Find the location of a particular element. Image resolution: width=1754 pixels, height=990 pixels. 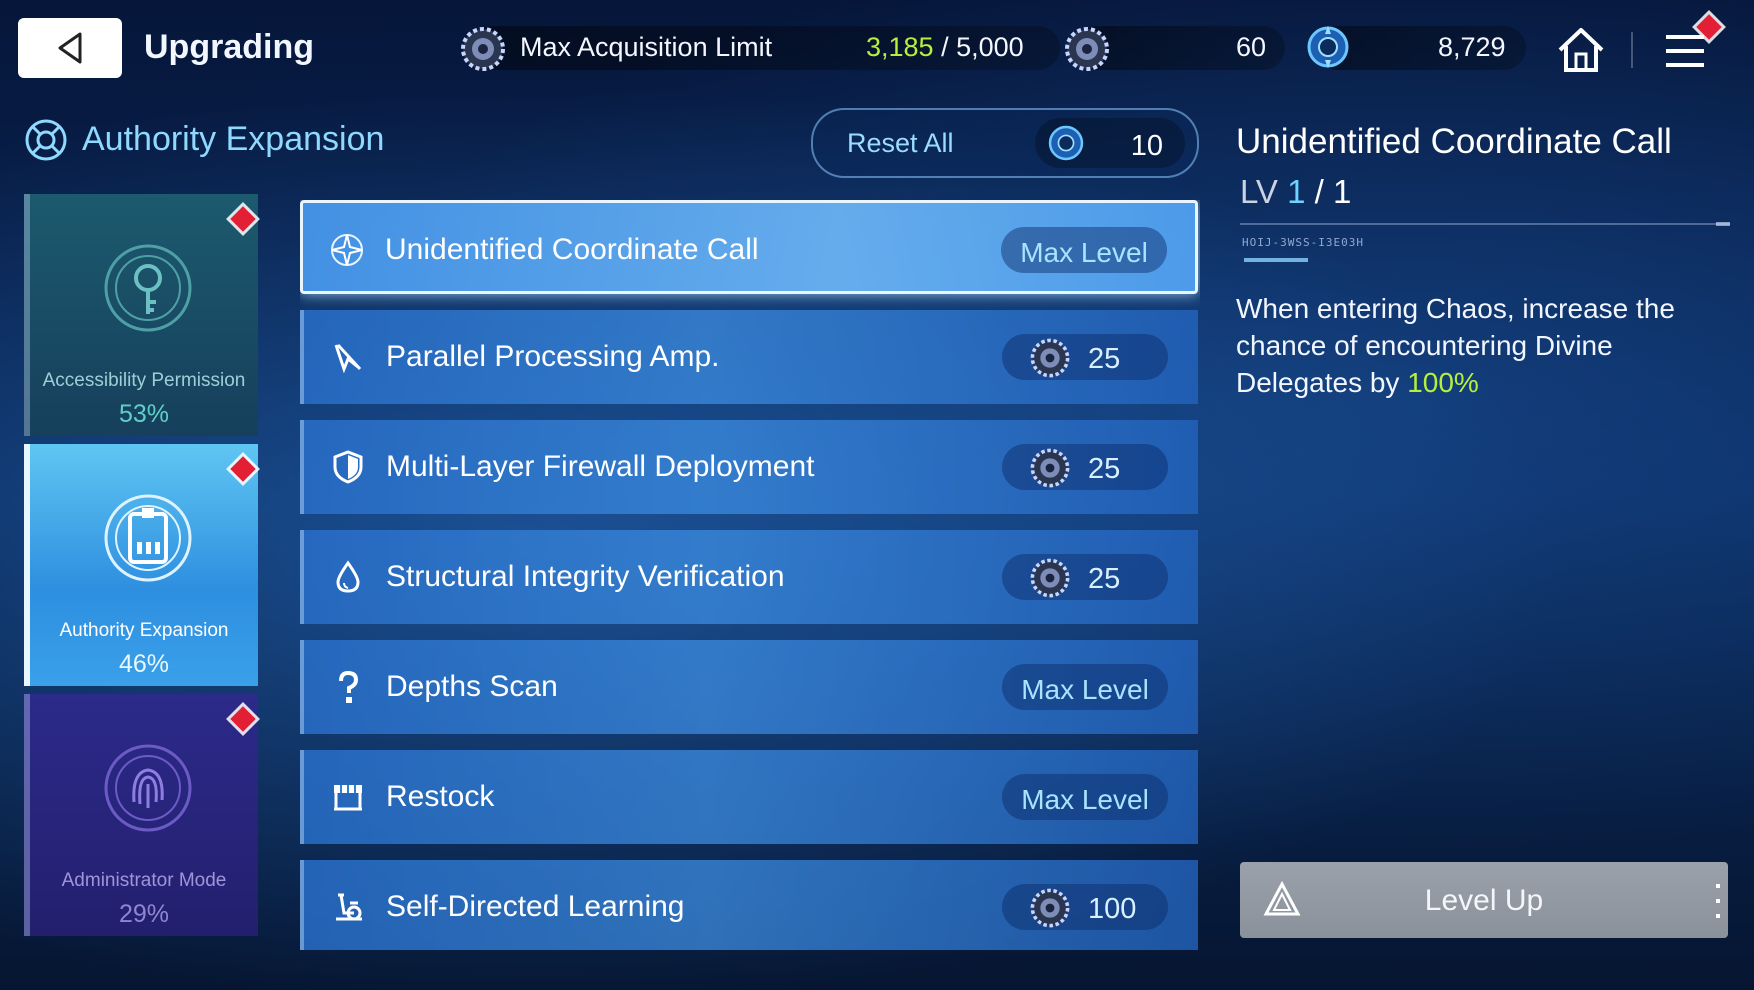

level-max: 1 is located at coordinates (1342, 191).